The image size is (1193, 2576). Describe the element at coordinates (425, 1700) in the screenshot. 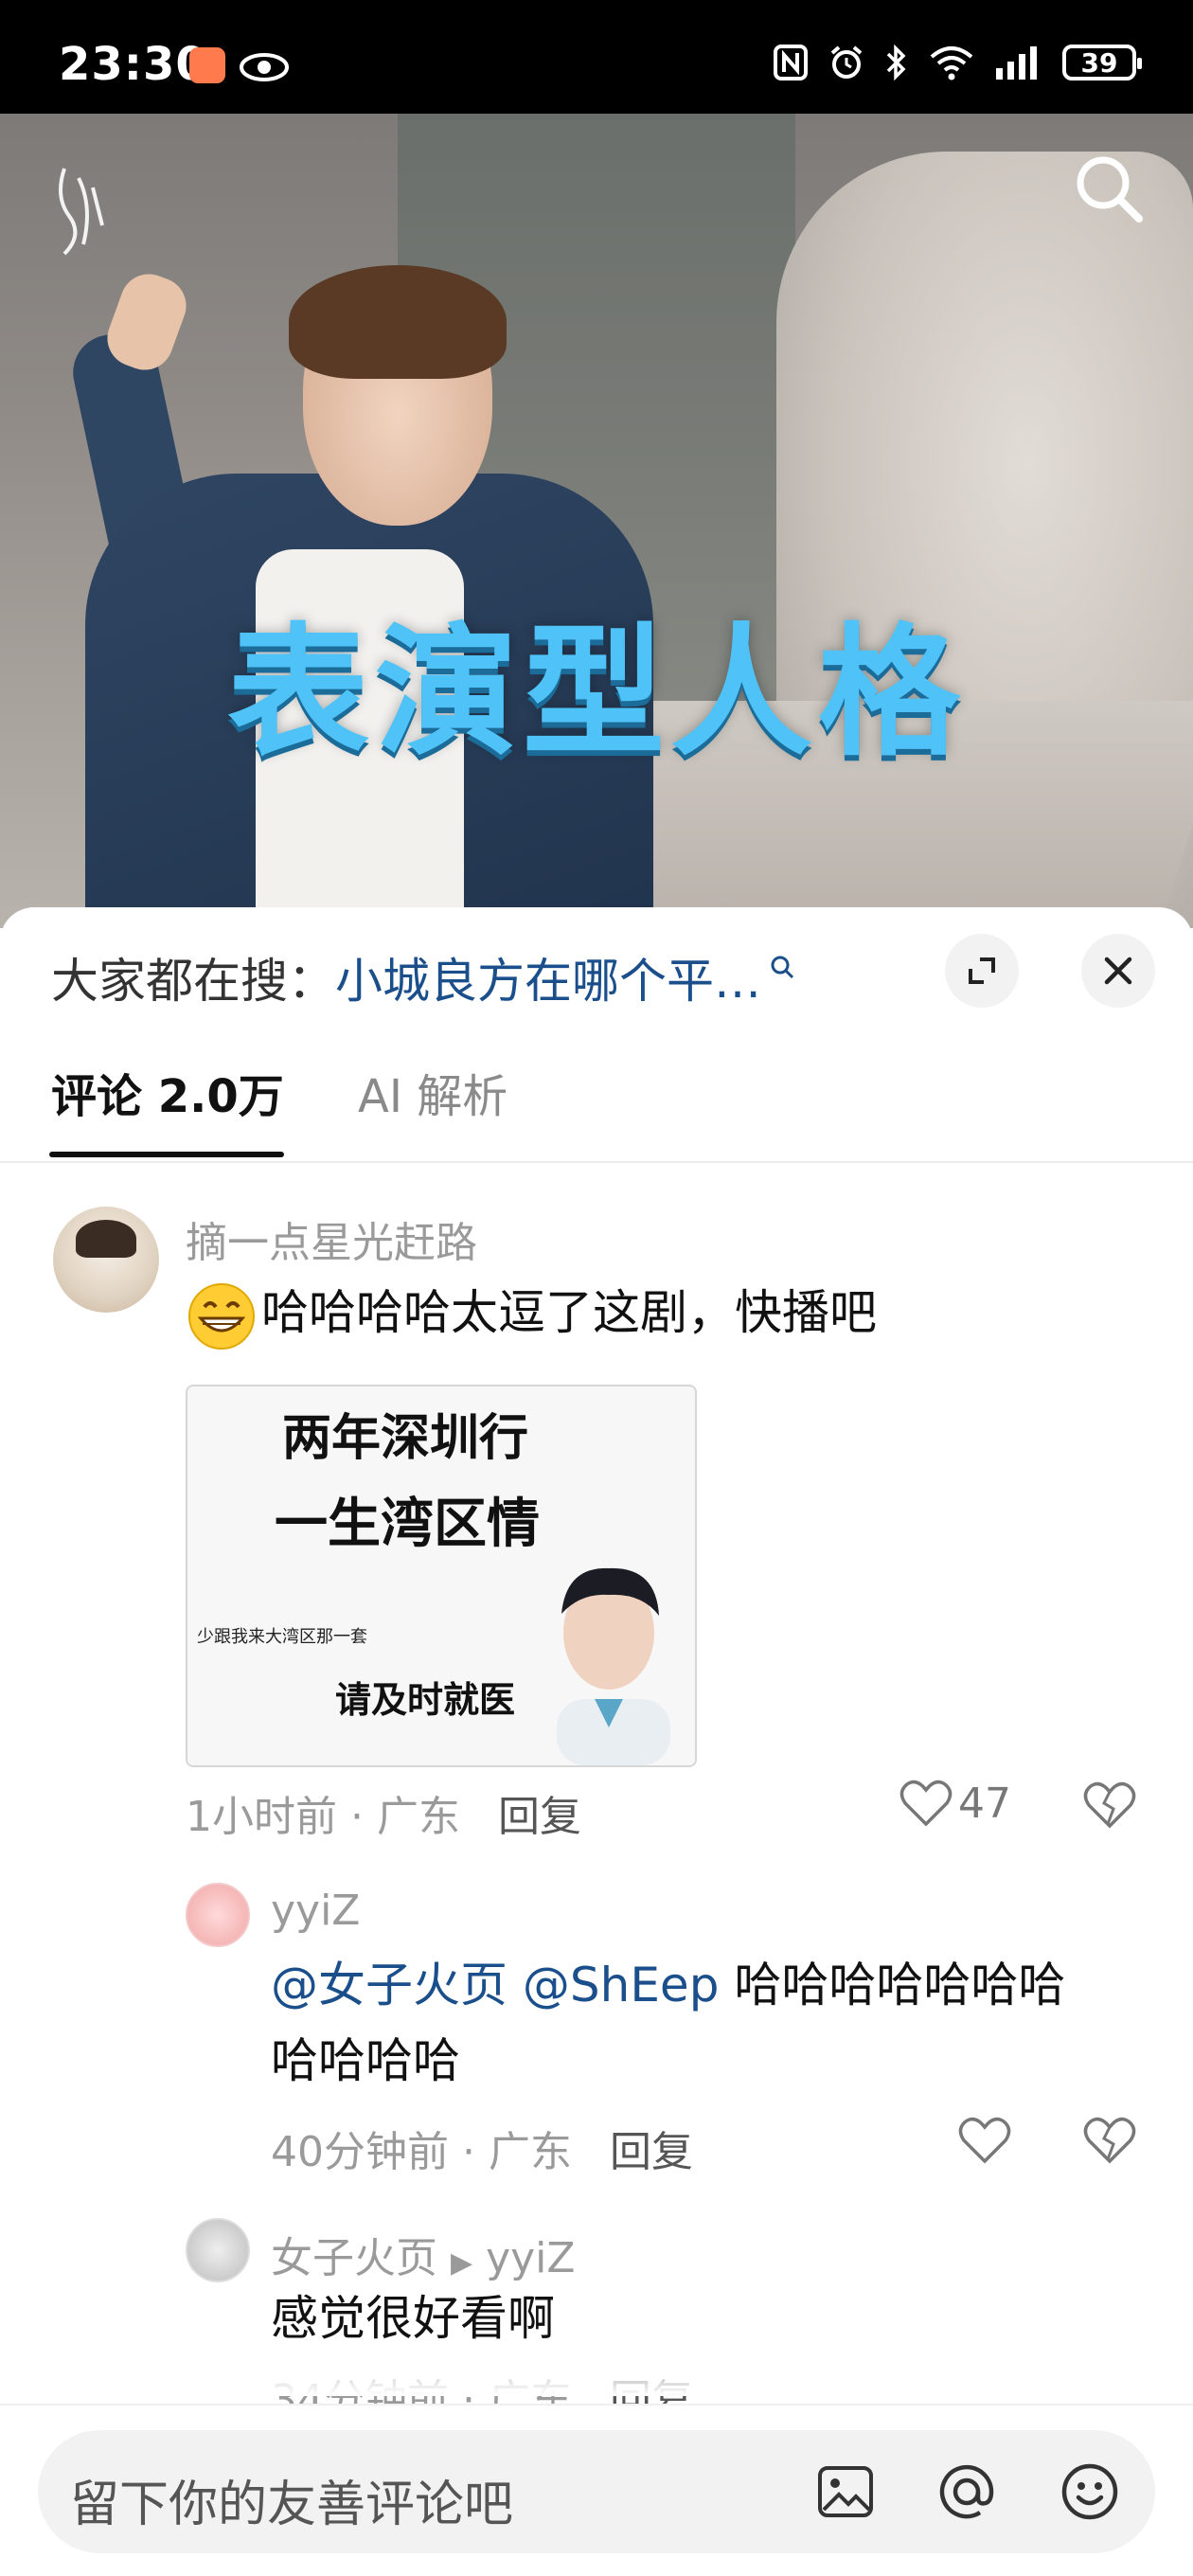

I see `meme-line-4: 请及时就医` at that location.